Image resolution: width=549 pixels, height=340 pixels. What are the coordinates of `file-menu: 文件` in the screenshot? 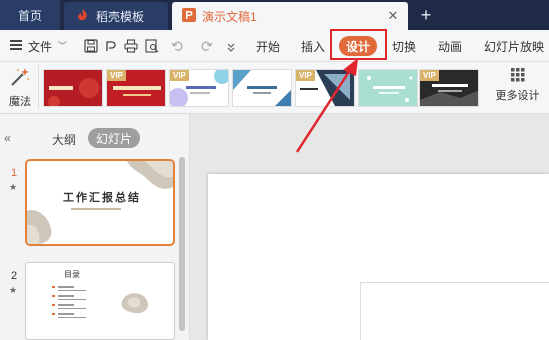 It's located at (40, 46).